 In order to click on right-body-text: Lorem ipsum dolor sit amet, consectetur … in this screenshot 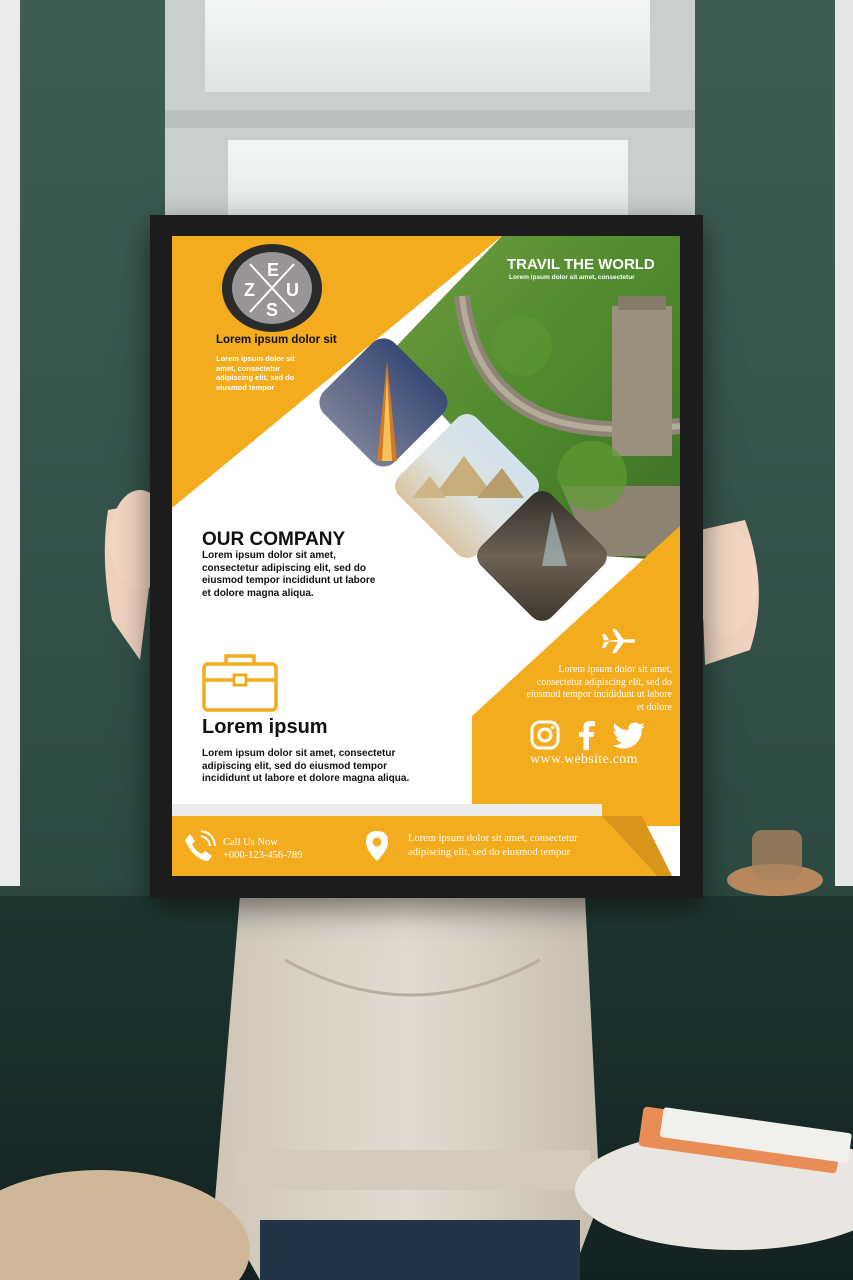, I will do `click(599, 688)`.